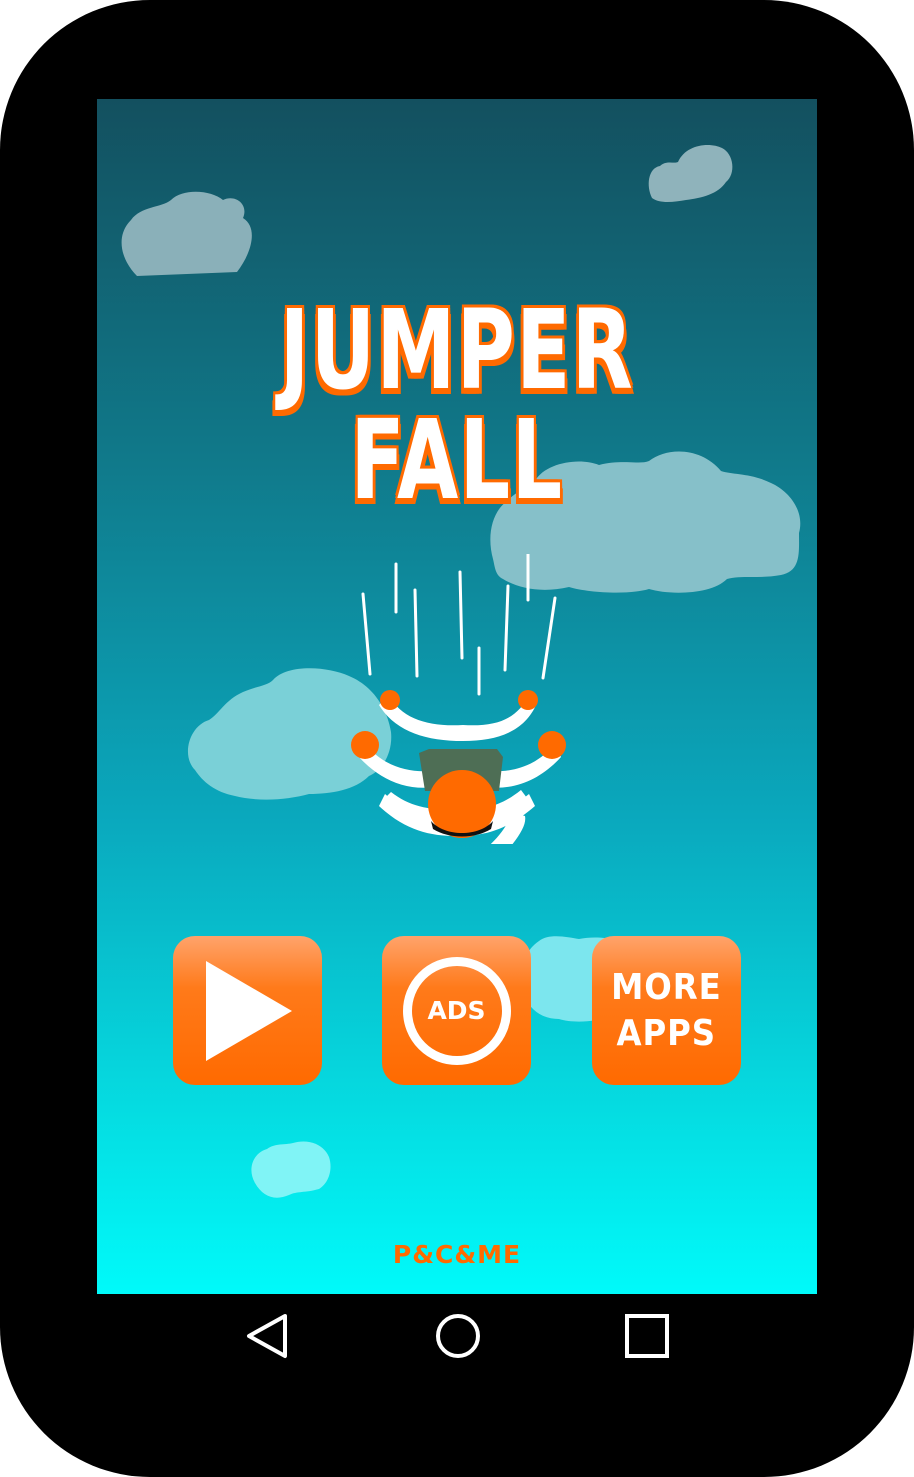 The width and height of the screenshot is (914, 1477). I want to click on recents-square-icon, so click(647, 1336).